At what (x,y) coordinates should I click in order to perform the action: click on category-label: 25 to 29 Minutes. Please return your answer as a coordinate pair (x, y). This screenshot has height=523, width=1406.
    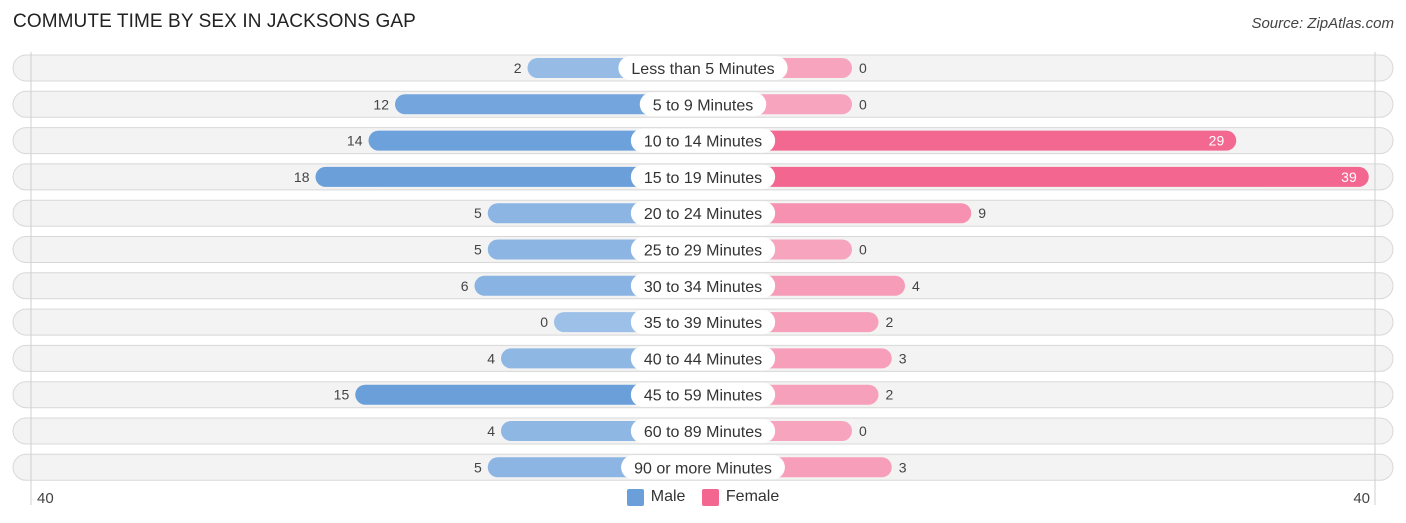
    Looking at the image, I should click on (703, 251).